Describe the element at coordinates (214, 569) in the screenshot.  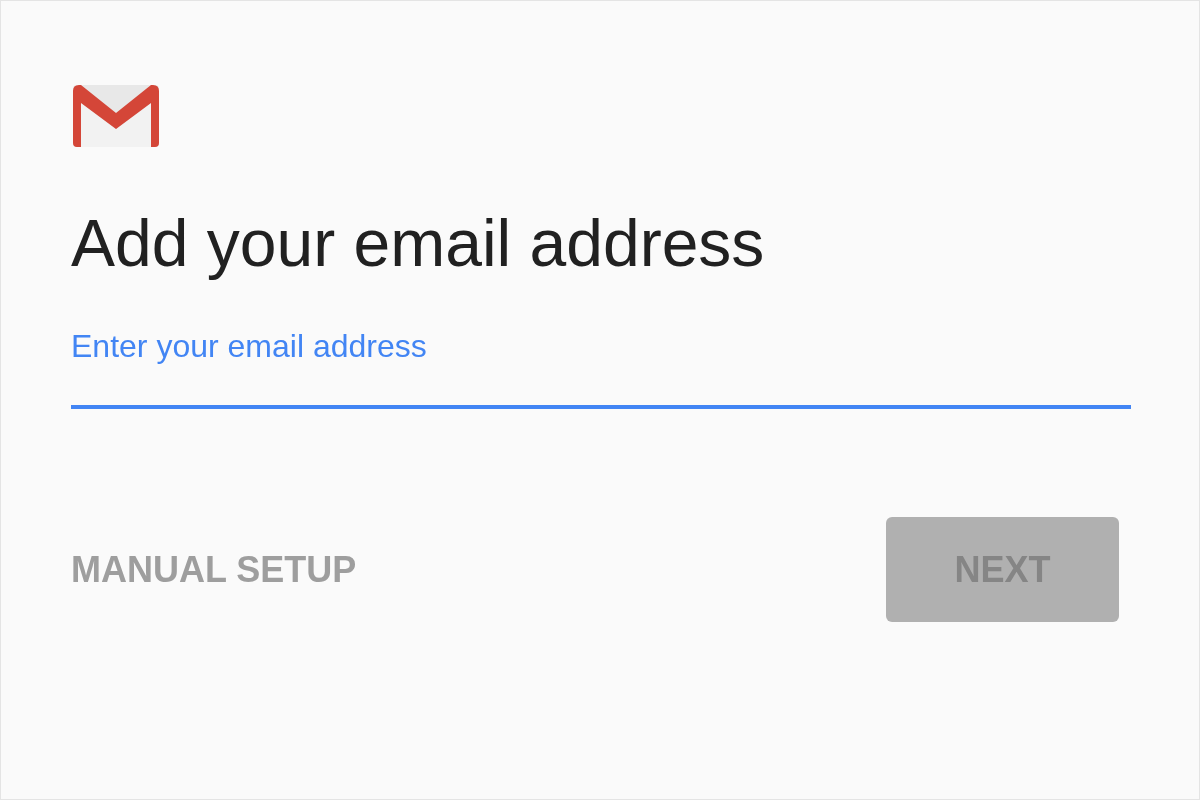
I see `manual-setup-button: MANUAL SETUP` at that location.